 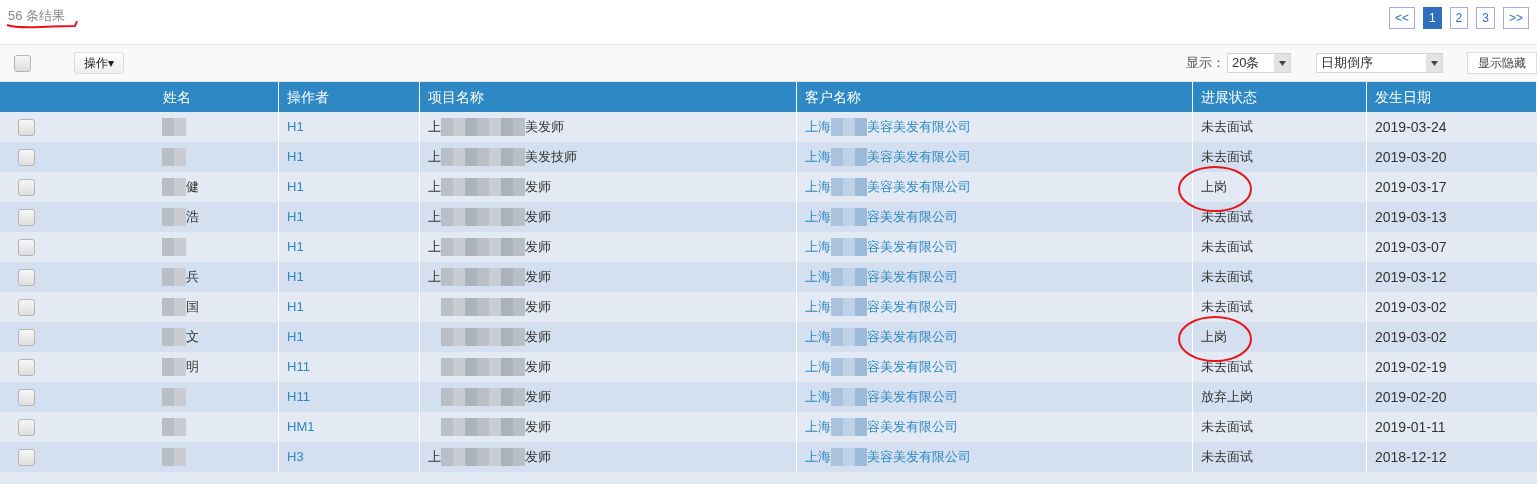 What do you see at coordinates (768, 247) in the screenshot?
I see `table-row: H1 上 发师 上海 容美发有限公司 未去面试 2019-03-07` at bounding box center [768, 247].